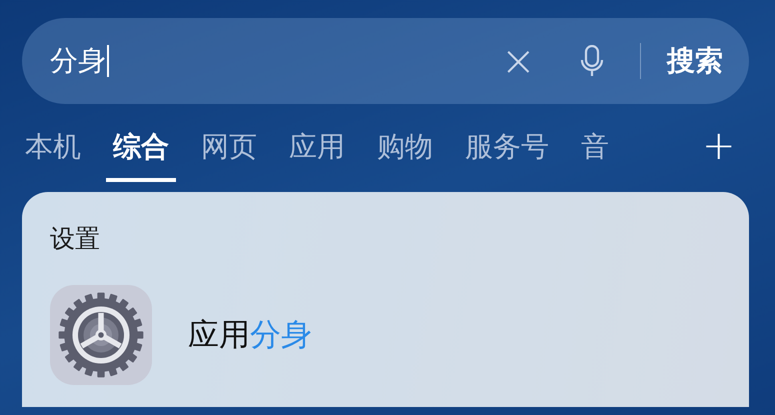 The image size is (775, 415). Describe the element at coordinates (141, 152) in the screenshot. I see `tab: 综合` at that location.